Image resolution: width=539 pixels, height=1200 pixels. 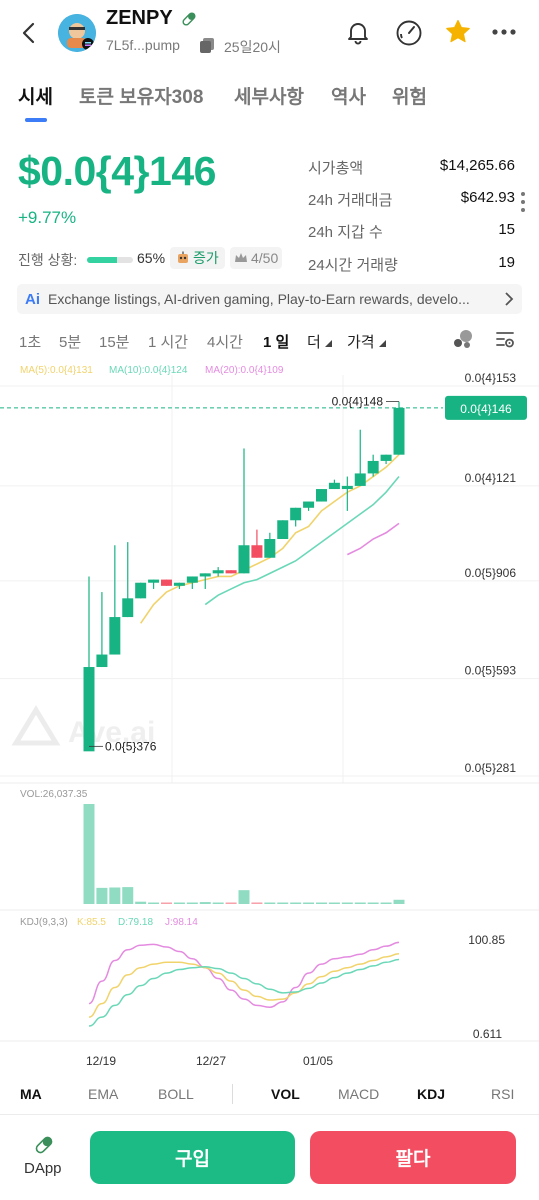 What do you see at coordinates (207, 45) in the screenshot?
I see `copy-icon` at bounding box center [207, 45].